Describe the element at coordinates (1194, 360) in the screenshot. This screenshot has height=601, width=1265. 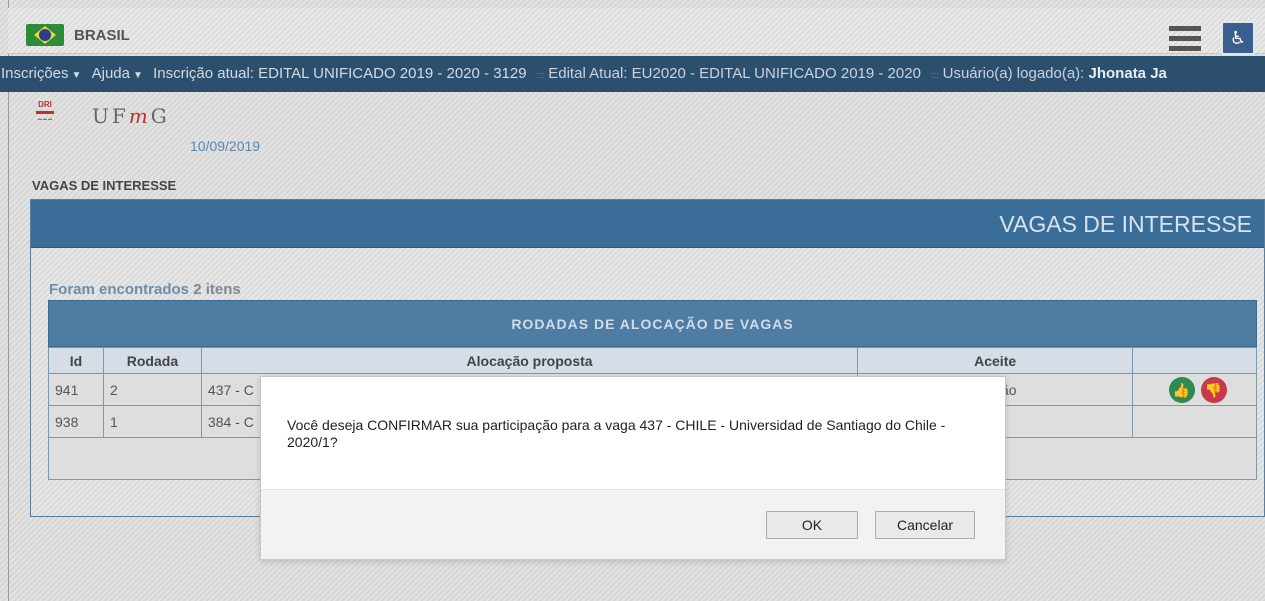
I see `column-header-actions` at that location.